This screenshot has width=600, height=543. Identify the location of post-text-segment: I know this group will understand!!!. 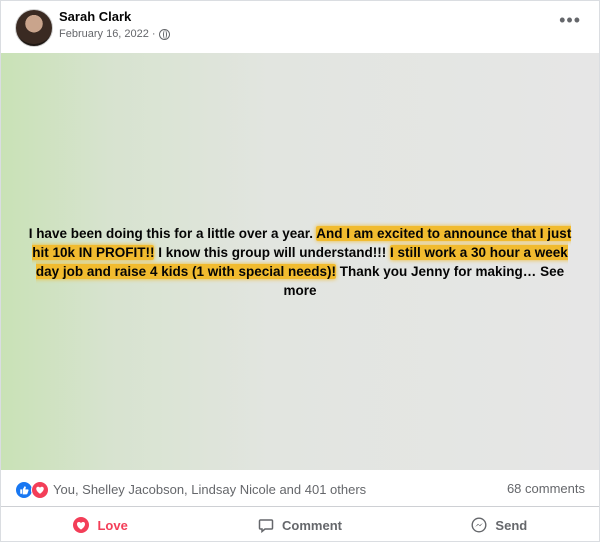
(272, 252).